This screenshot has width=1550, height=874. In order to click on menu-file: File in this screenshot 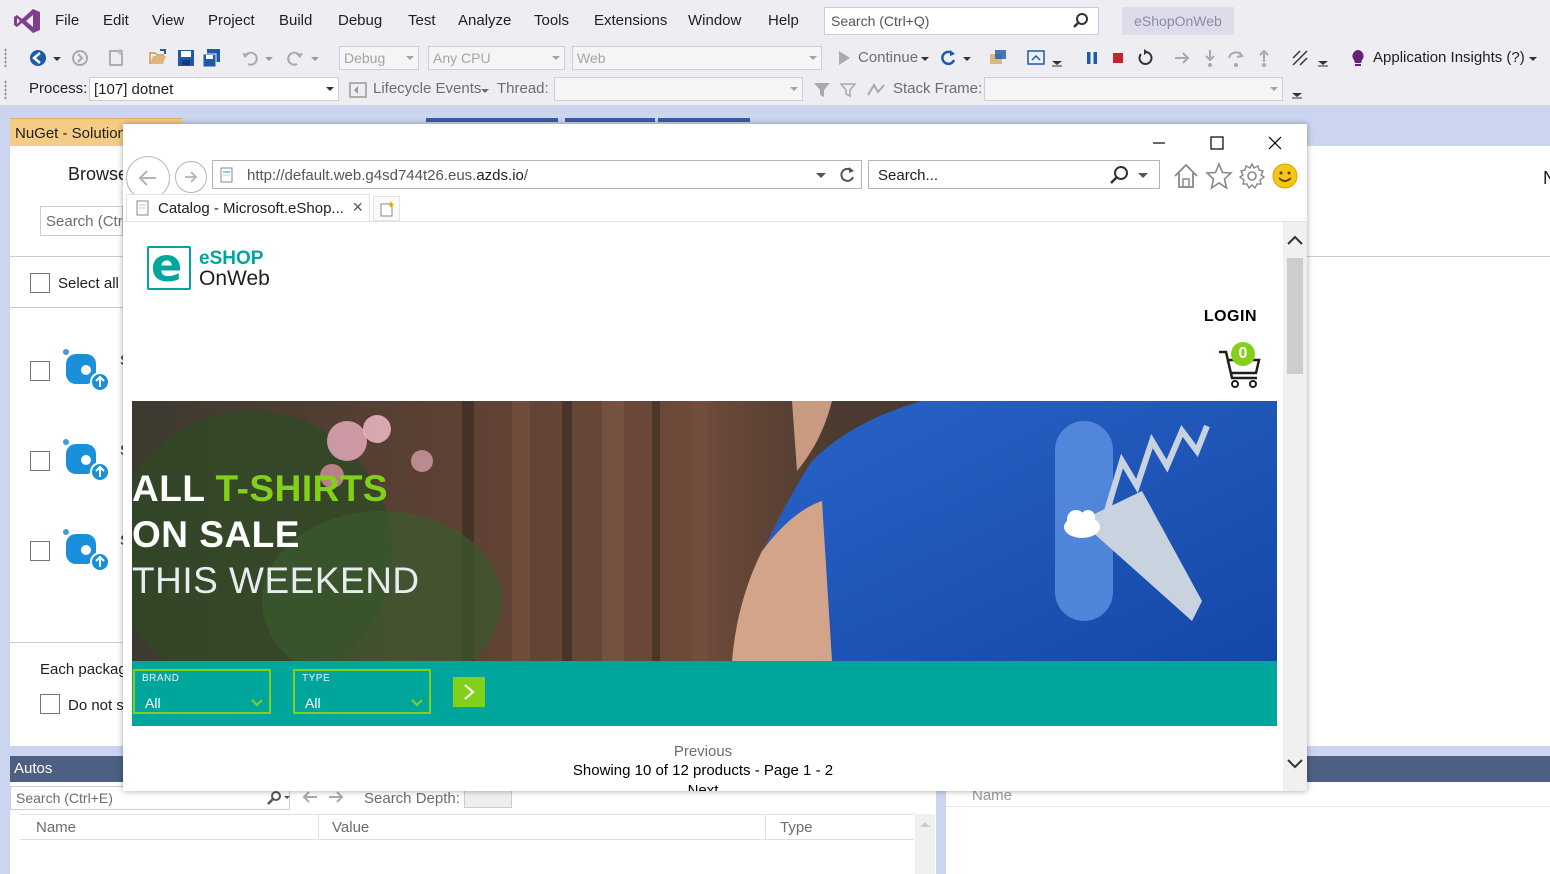, I will do `click(67, 20)`.